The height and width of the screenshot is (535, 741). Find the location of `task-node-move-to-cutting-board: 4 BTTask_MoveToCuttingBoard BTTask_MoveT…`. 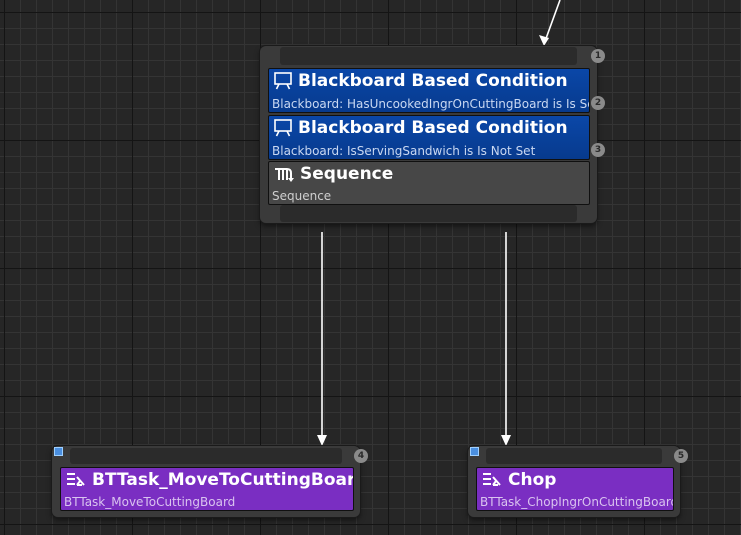

task-node-move-to-cutting-board: 4 BTTask_MoveToCuttingBoard BTTask_MoveT… is located at coordinates (210, 481).